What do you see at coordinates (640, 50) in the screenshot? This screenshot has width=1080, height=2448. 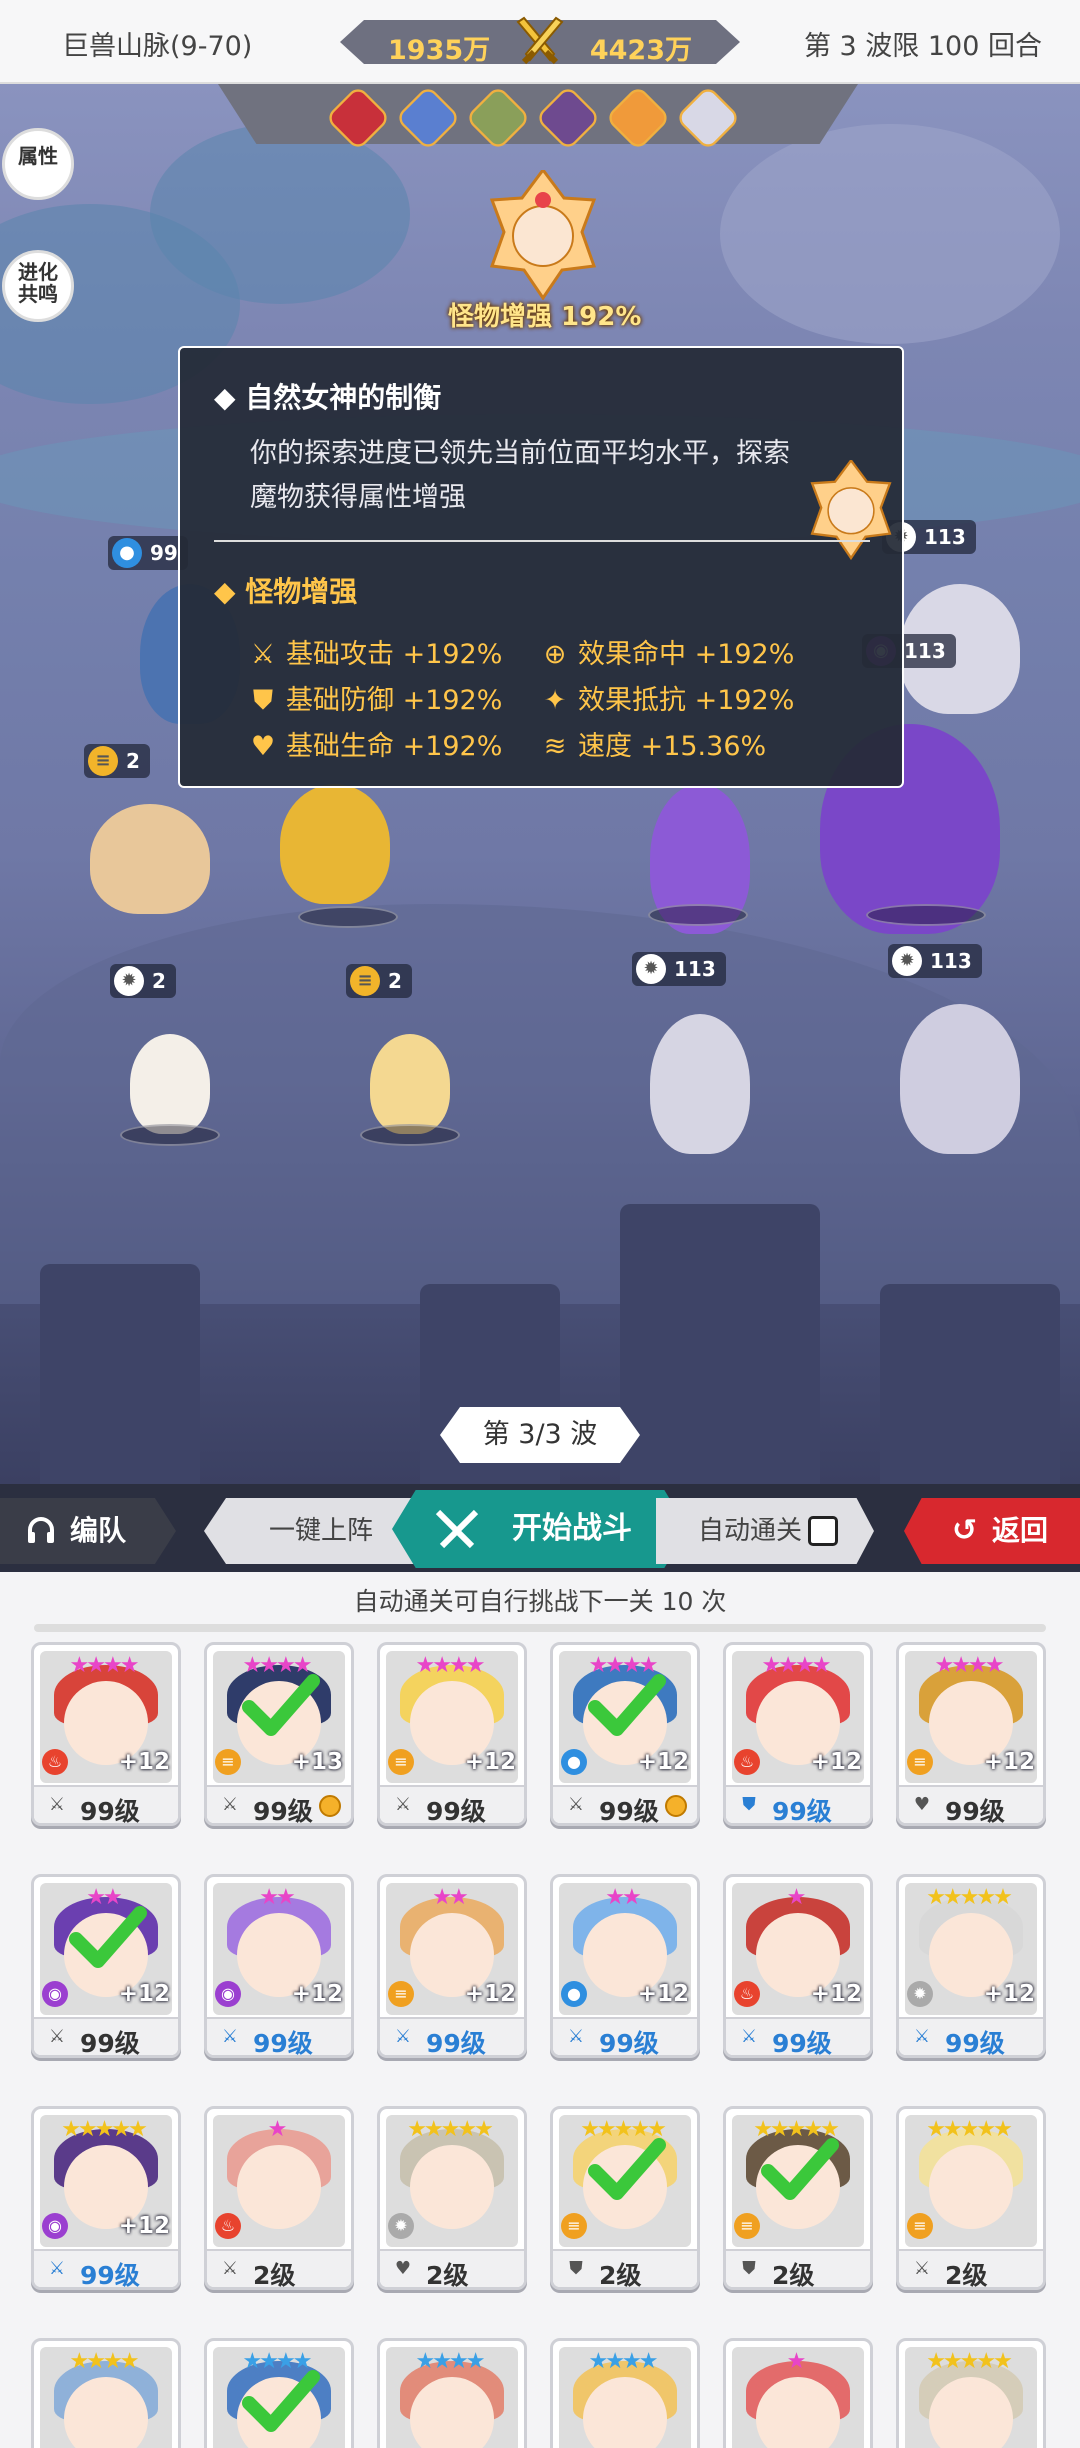 I see `enemy-power: 4423万` at bounding box center [640, 50].